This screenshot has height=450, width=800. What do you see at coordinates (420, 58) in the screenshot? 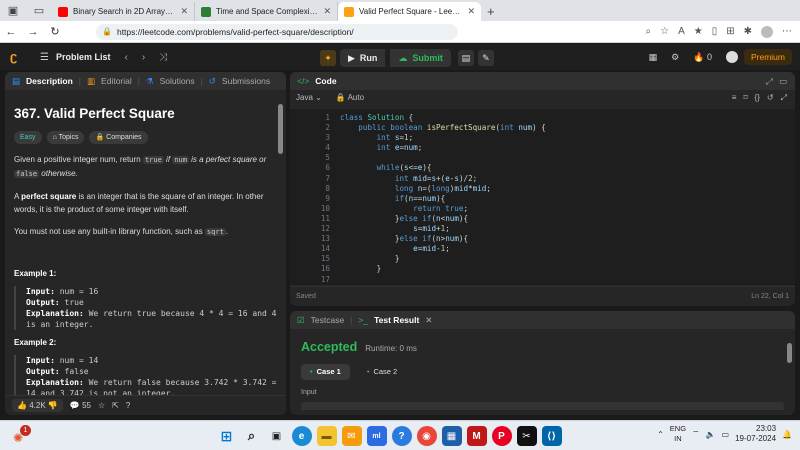
I see `submit-button: ☁ Submit` at bounding box center [420, 58].